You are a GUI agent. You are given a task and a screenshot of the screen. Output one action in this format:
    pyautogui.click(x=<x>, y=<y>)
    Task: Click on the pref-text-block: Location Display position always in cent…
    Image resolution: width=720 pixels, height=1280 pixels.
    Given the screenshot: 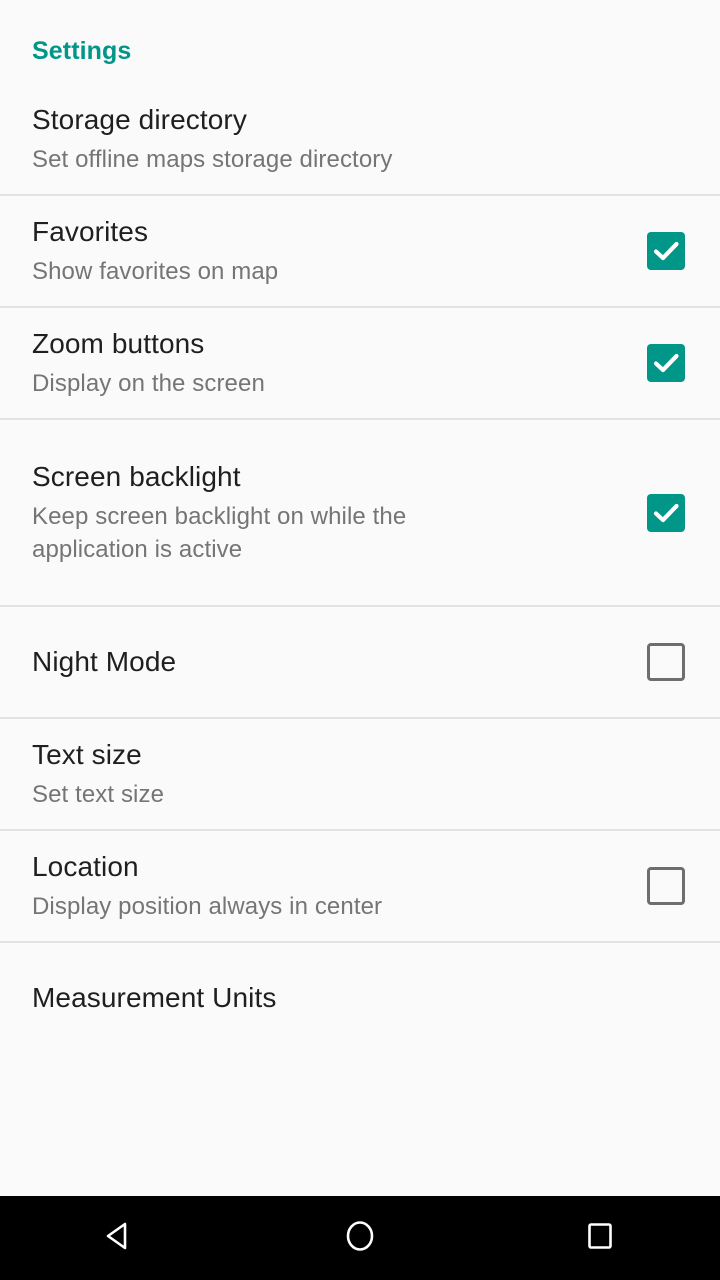 What is the action you would take?
    pyautogui.click(x=337, y=886)
    